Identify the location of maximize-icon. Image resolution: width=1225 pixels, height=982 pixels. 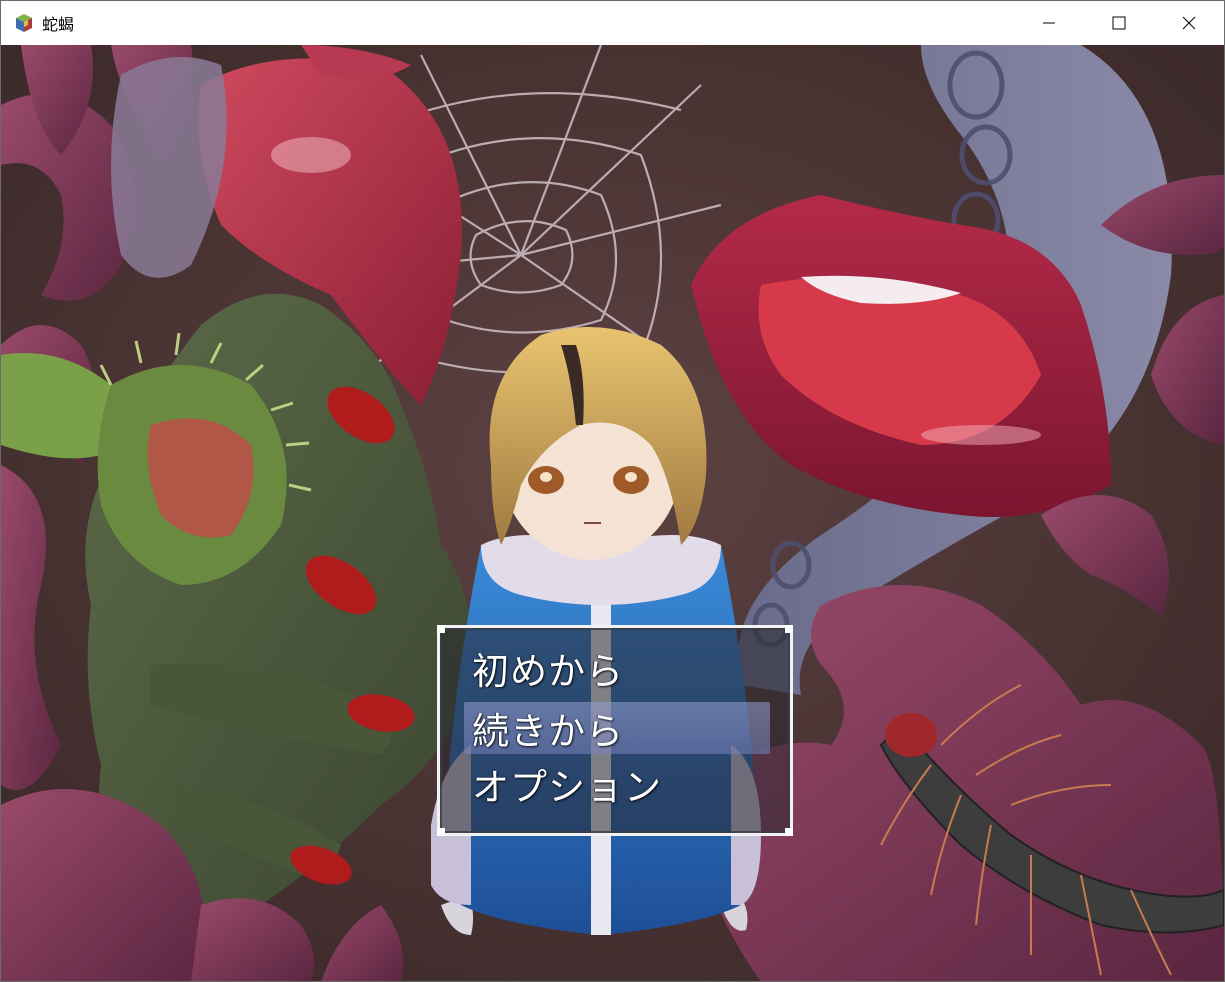
(1119, 23).